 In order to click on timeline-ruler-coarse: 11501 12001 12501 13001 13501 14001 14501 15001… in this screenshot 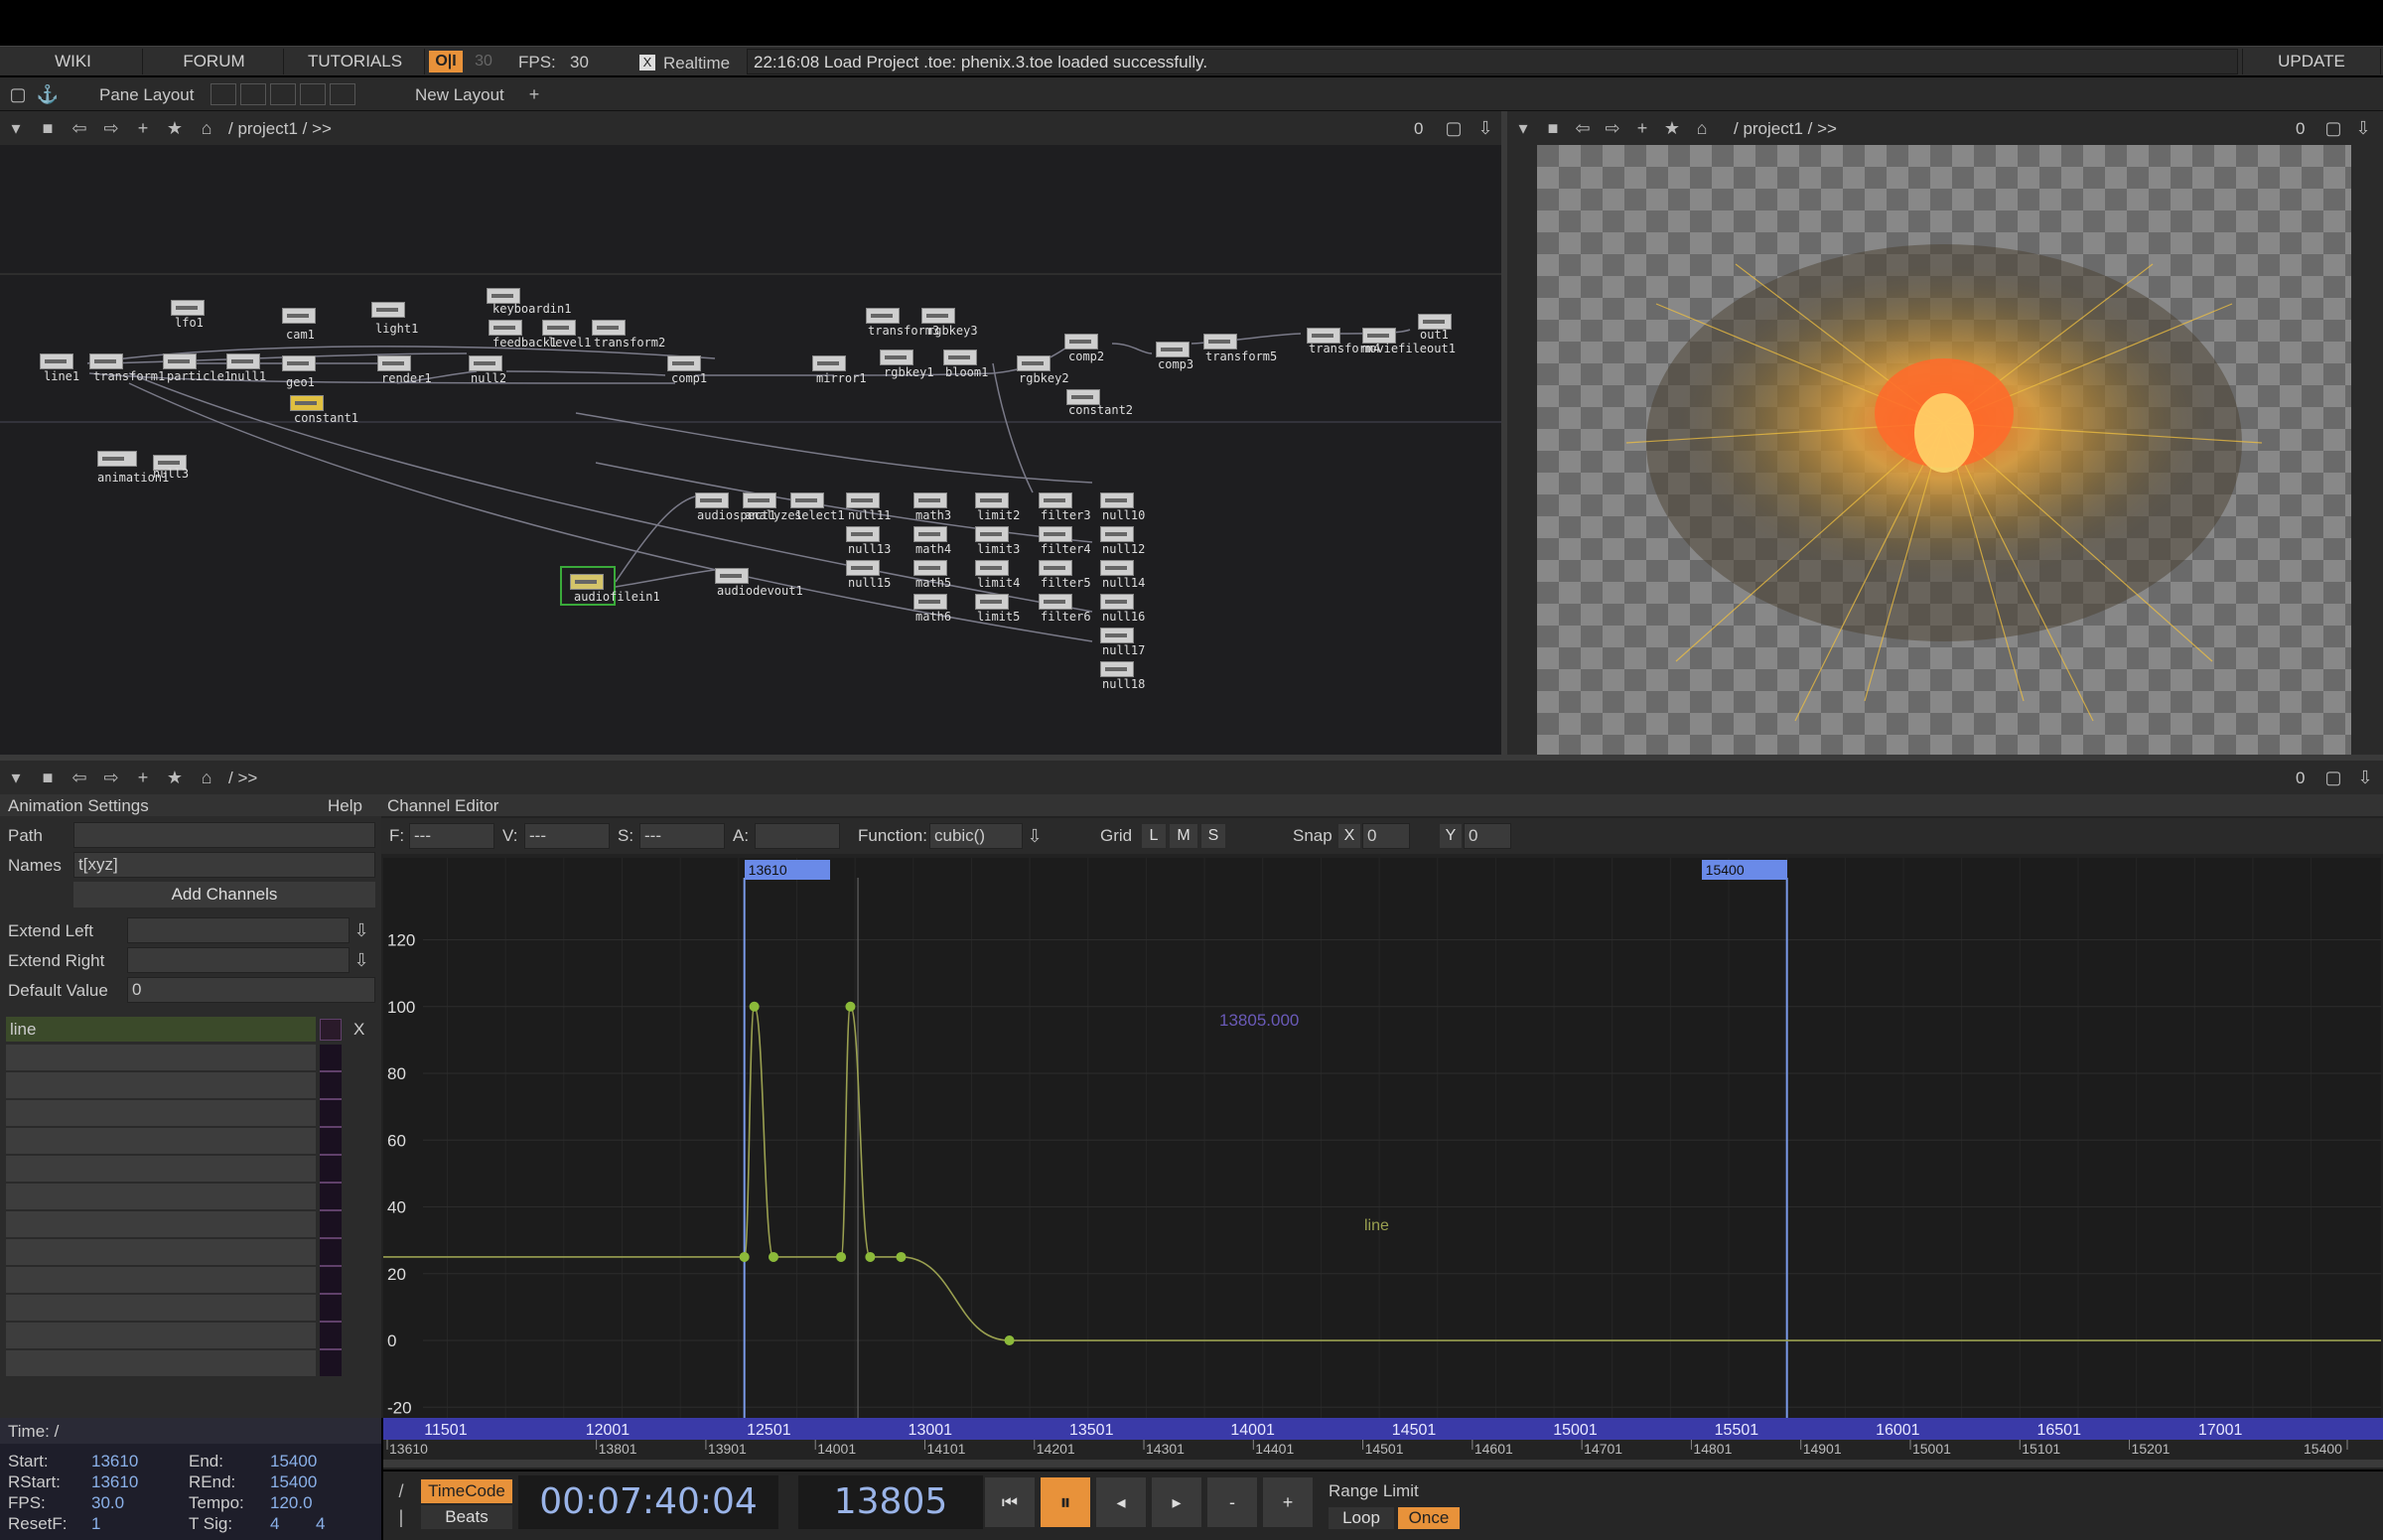, I will do `click(1383, 1429)`.